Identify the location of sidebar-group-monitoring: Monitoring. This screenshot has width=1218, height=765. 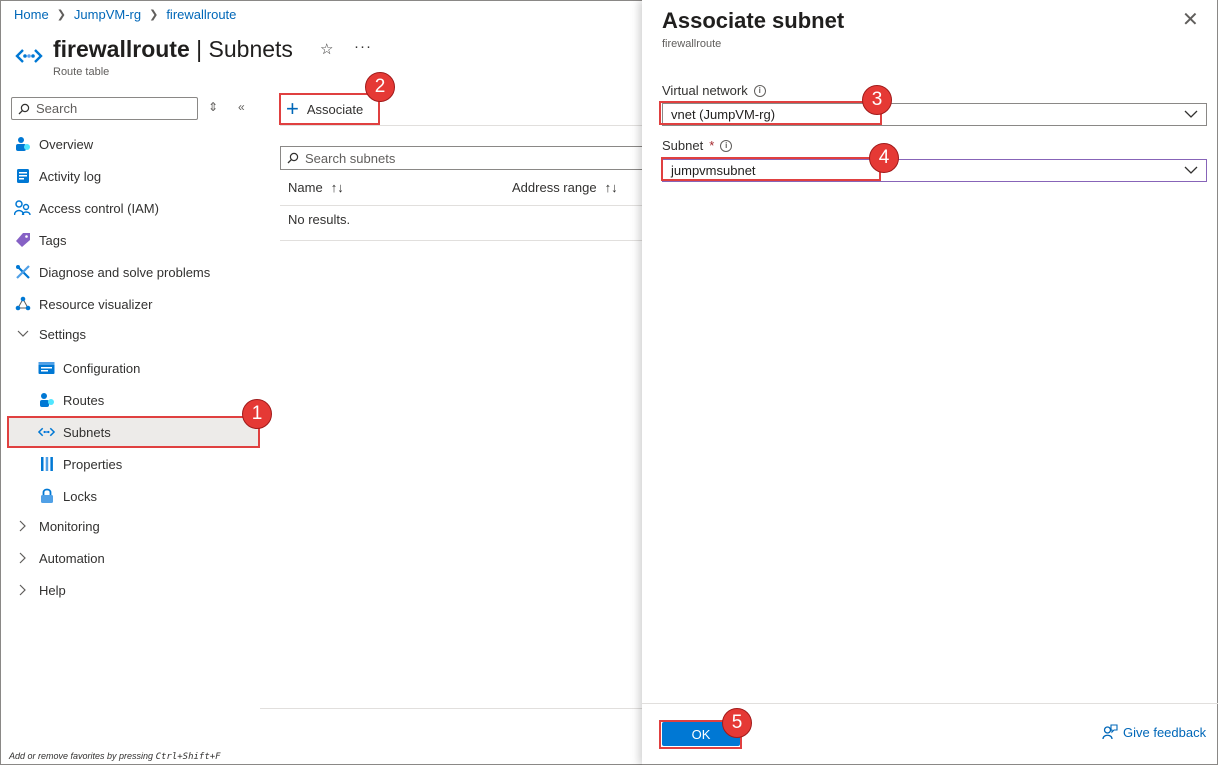
(57, 526).